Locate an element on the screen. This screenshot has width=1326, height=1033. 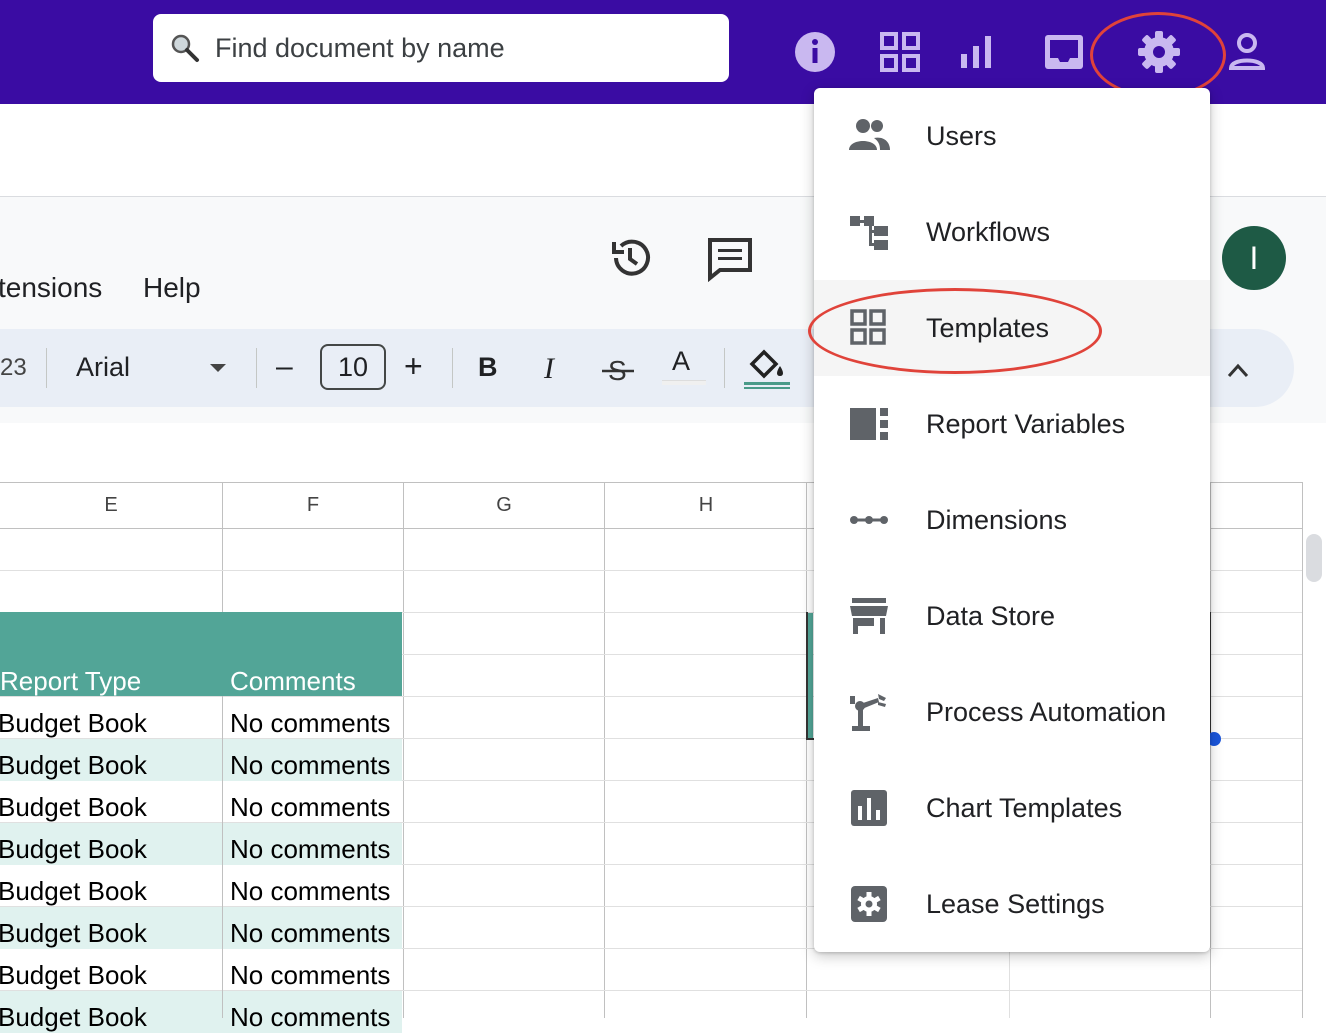
dropdown-item-label: Process Automation is located at coordinates (1046, 712).